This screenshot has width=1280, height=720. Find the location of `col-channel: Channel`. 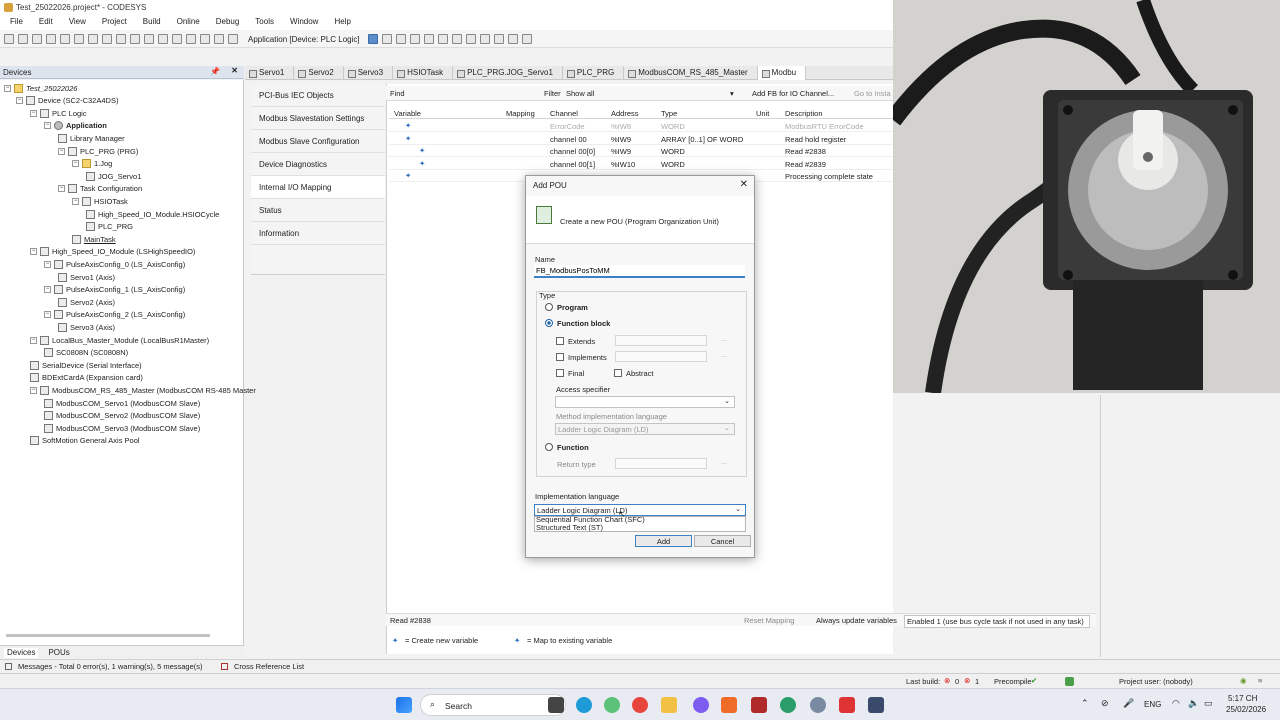

col-channel: Channel is located at coordinates (564, 113).